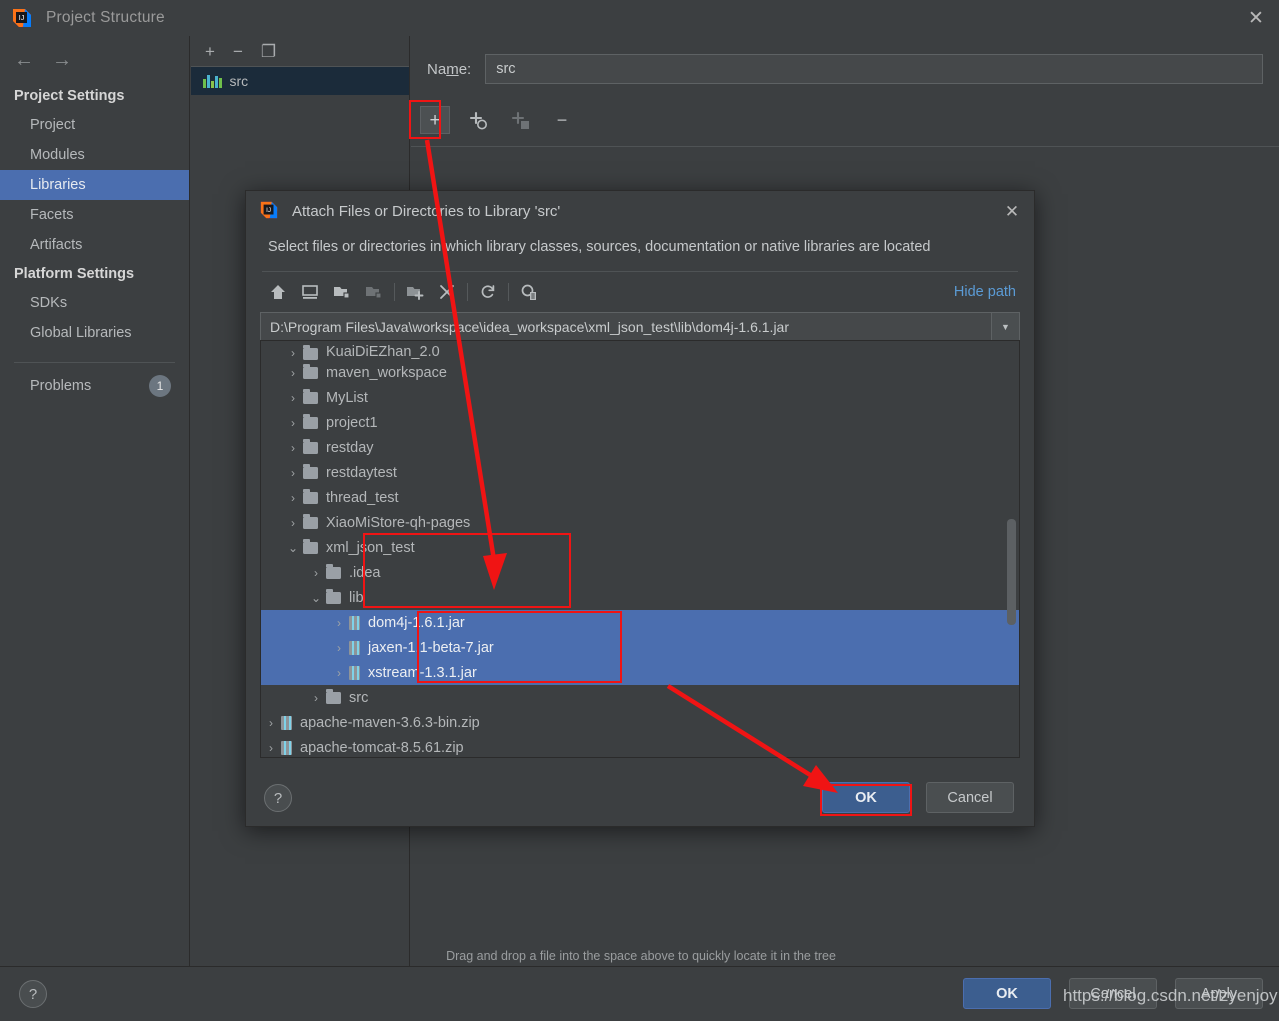  I want to click on sidebar-item-modules: Modules, so click(94, 155).